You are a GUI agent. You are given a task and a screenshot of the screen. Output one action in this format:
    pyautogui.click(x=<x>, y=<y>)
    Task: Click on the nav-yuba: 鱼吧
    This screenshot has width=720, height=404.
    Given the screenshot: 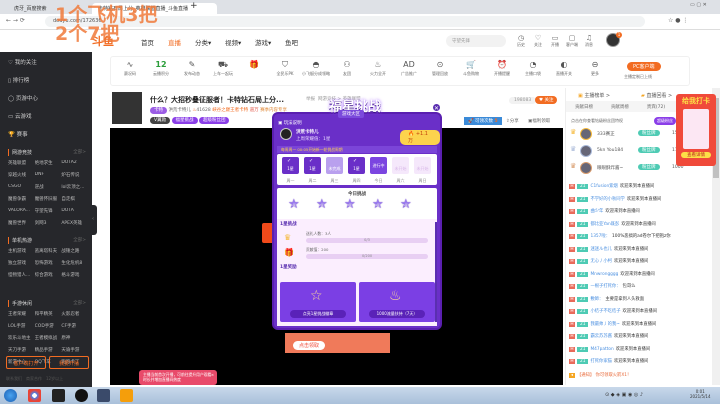 What is the action you would take?
    pyautogui.click(x=291, y=42)
    